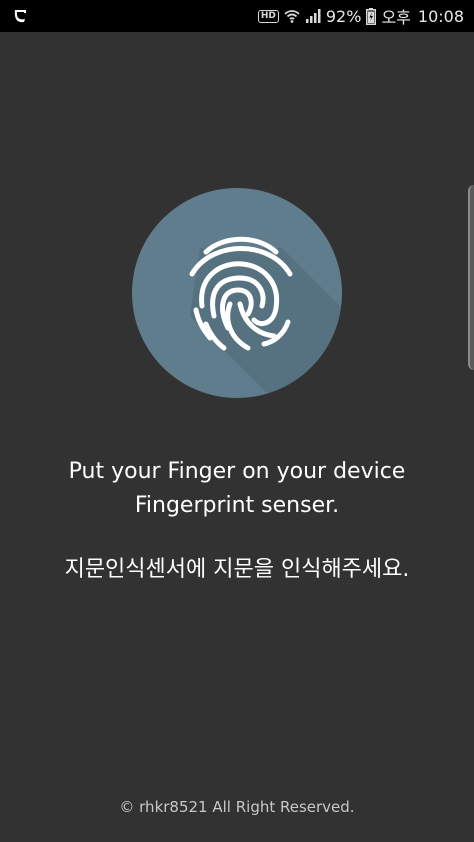  Describe the element at coordinates (471, 277) in the screenshot. I see `edge-panel-handle` at that location.